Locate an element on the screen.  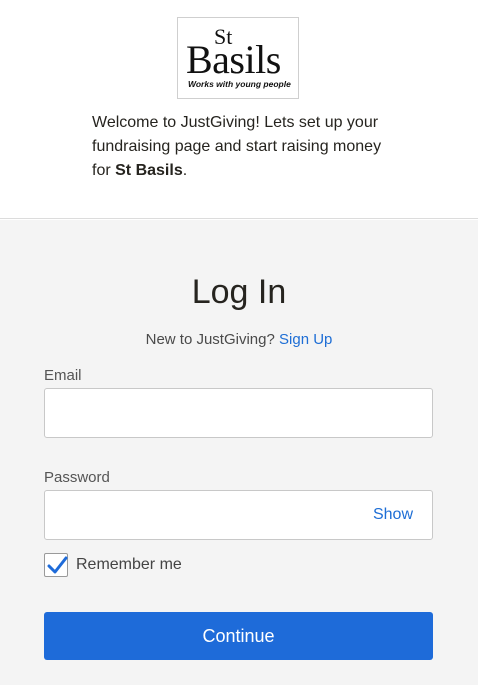
charity-logo: St Basils Works with young people is located at coordinates (238, 58).